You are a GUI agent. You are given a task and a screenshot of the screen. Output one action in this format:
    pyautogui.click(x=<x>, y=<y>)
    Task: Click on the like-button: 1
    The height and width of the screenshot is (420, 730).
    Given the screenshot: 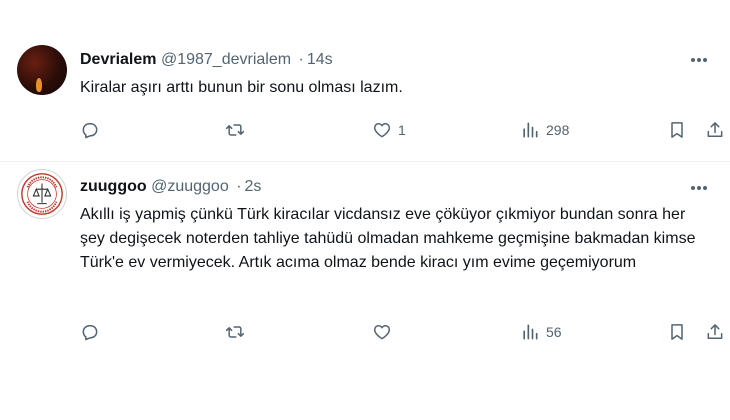 What is the action you would take?
    pyautogui.click(x=389, y=130)
    